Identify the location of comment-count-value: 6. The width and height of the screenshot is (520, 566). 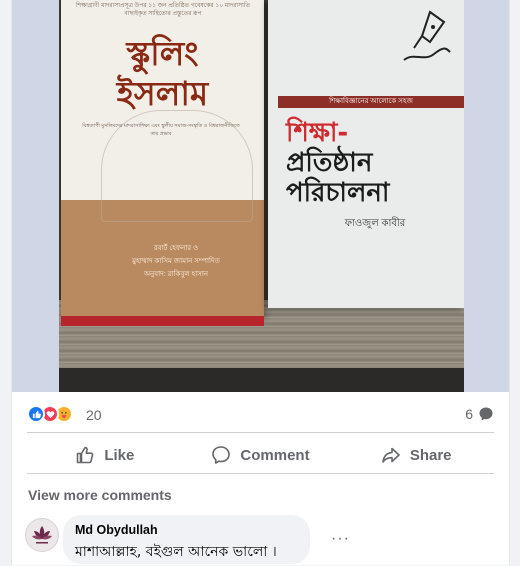
(469, 414).